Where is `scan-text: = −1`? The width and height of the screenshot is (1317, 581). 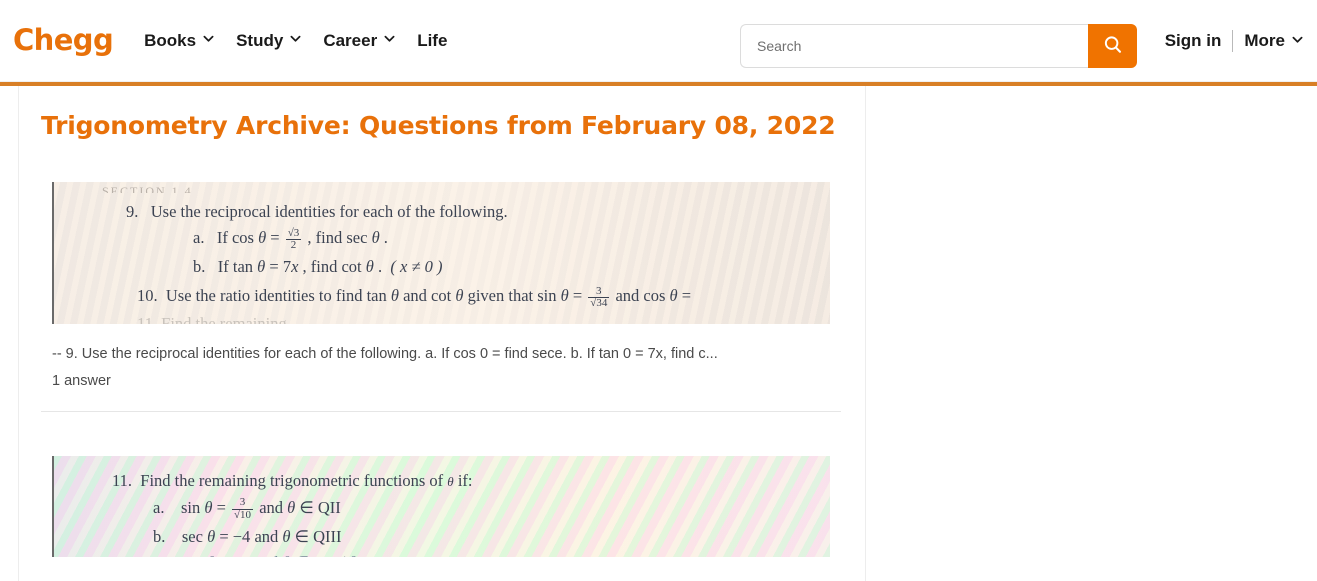 scan-text: = −1 is located at coordinates (234, 555).